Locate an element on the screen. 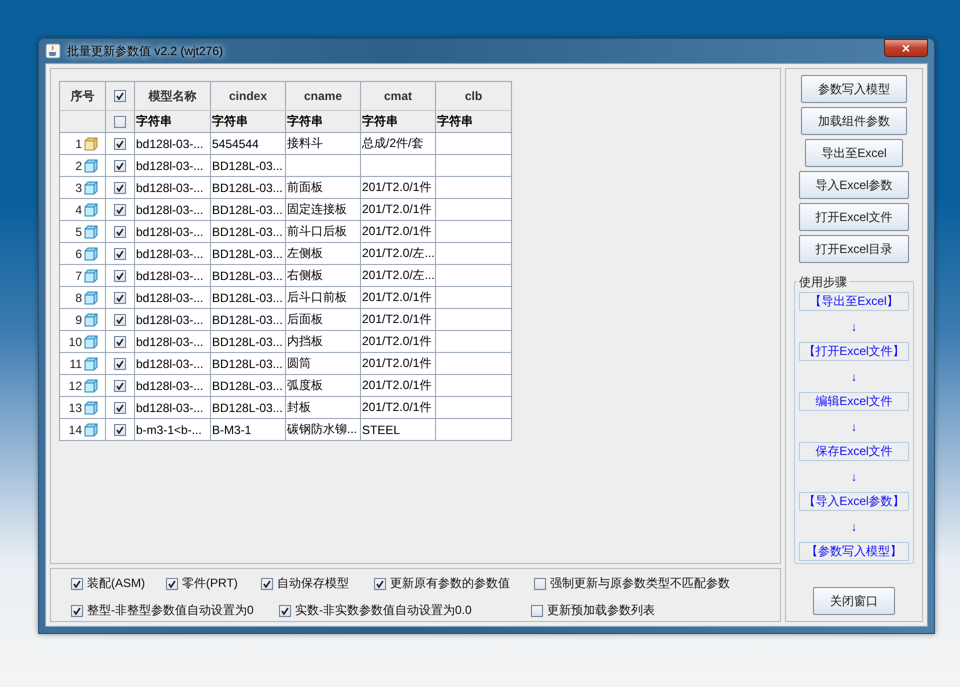 This screenshot has height=687, width=960. action-button: 导出至Excel is located at coordinates (854, 153).